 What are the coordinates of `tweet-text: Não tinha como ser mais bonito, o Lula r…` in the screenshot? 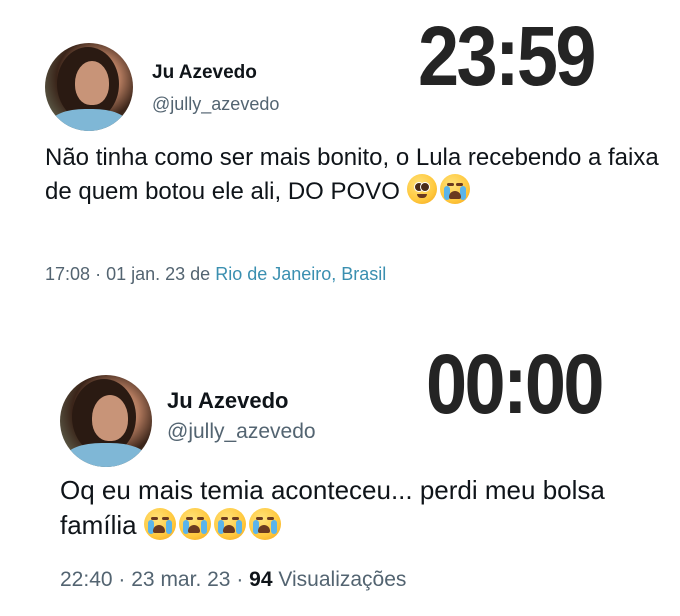 It's located at (355, 174).